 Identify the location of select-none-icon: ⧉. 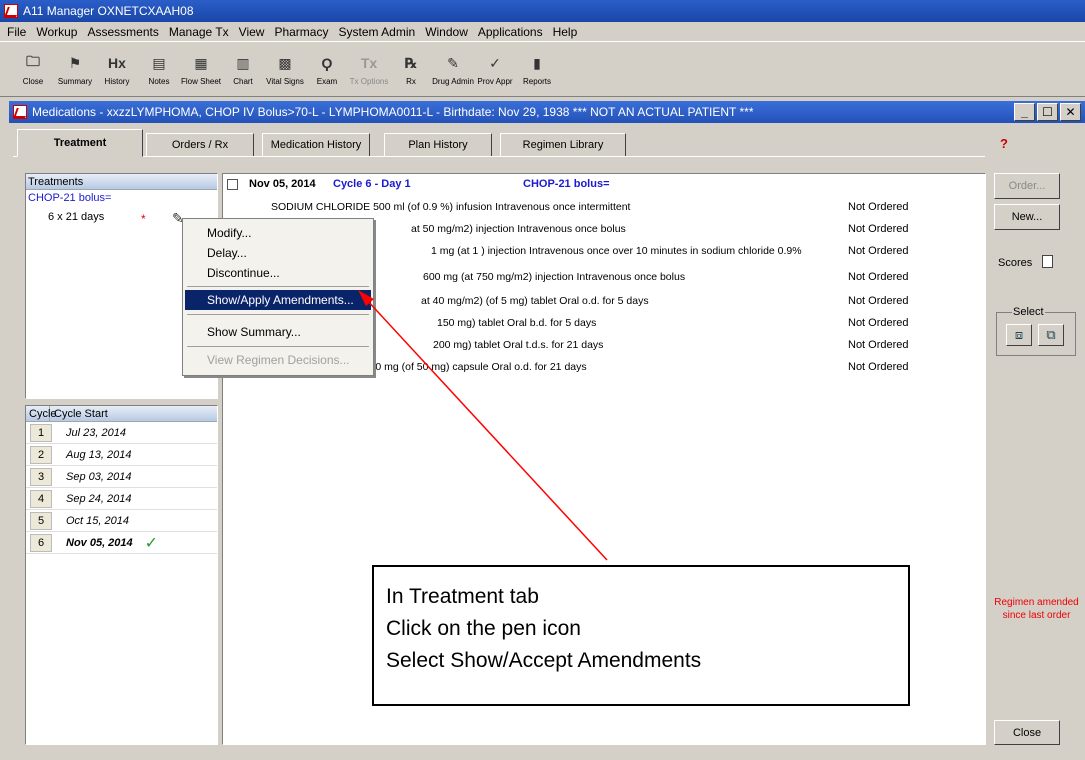
(1051, 334).